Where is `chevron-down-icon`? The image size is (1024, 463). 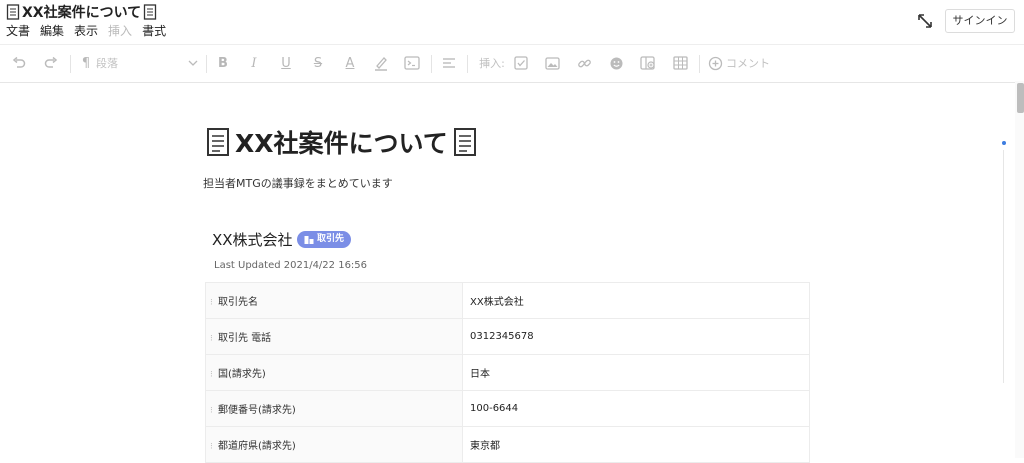
chevron-down-icon is located at coordinates (193, 63).